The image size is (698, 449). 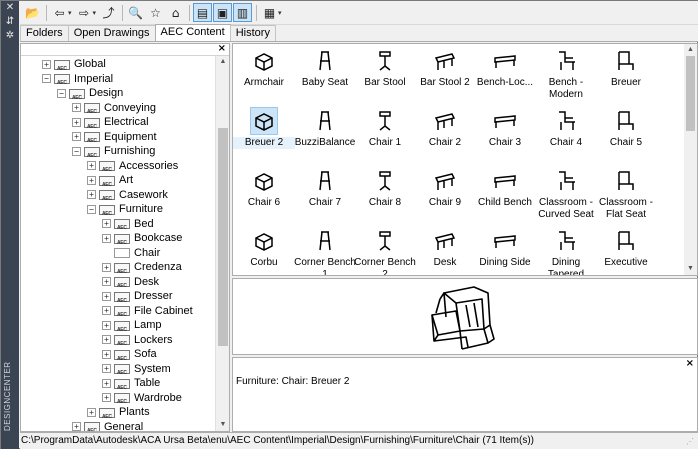 What do you see at coordinates (137, 296) in the screenshot?
I see `tree-node-dresser: + AEC Dresser` at bounding box center [137, 296].